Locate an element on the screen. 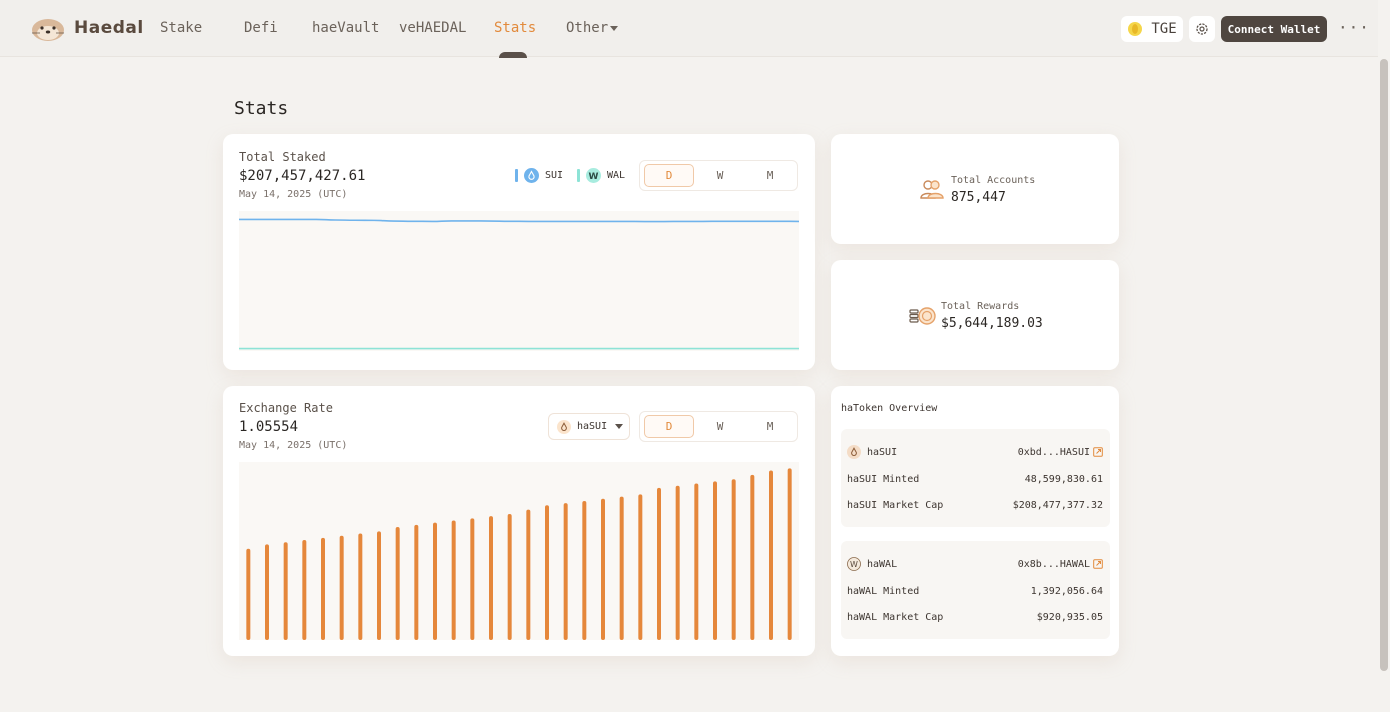 This screenshot has width=1390, height=712. staked-range-w: W is located at coordinates (720, 175).